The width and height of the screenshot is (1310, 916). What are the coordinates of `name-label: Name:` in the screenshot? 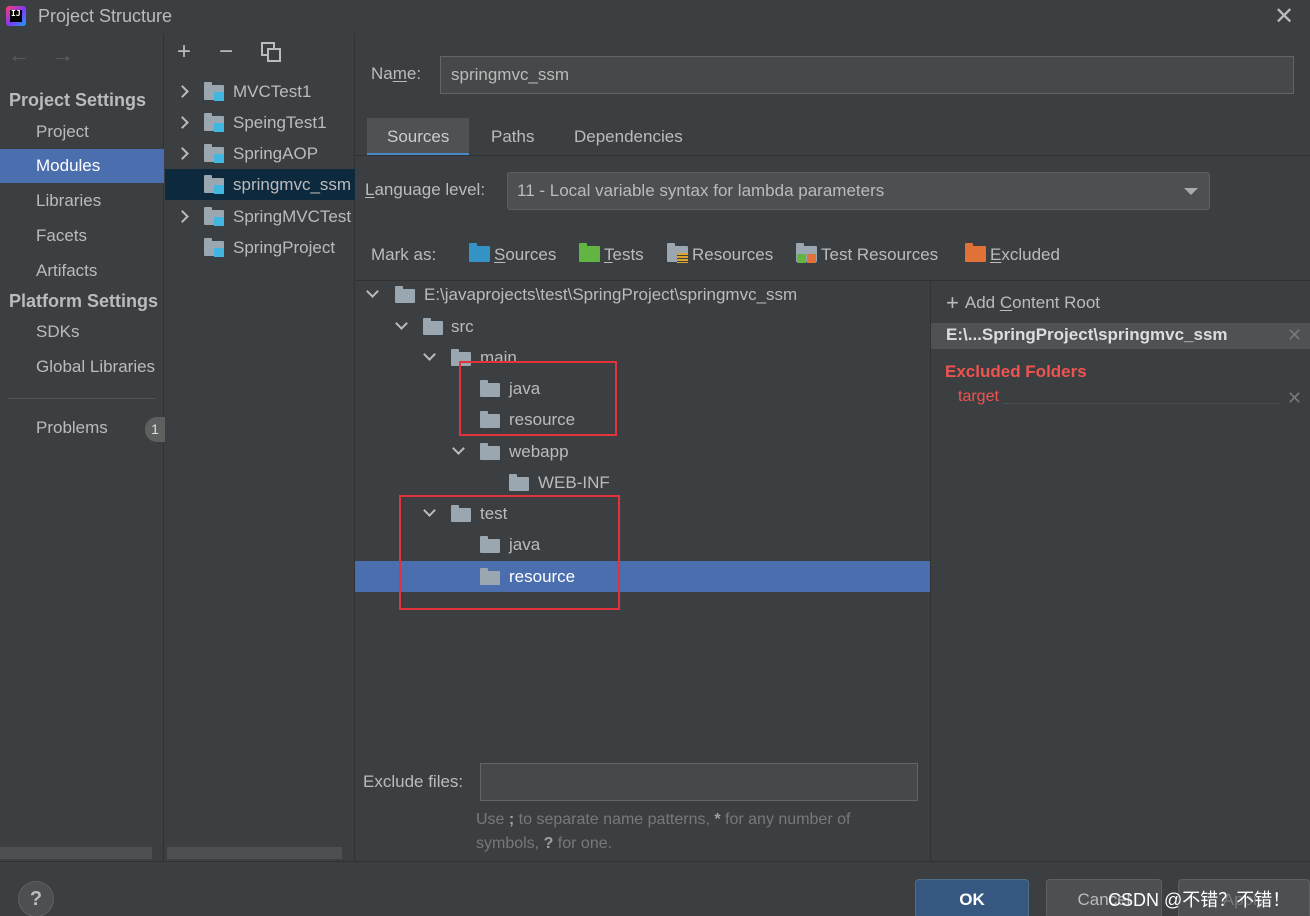 It's located at (396, 73).